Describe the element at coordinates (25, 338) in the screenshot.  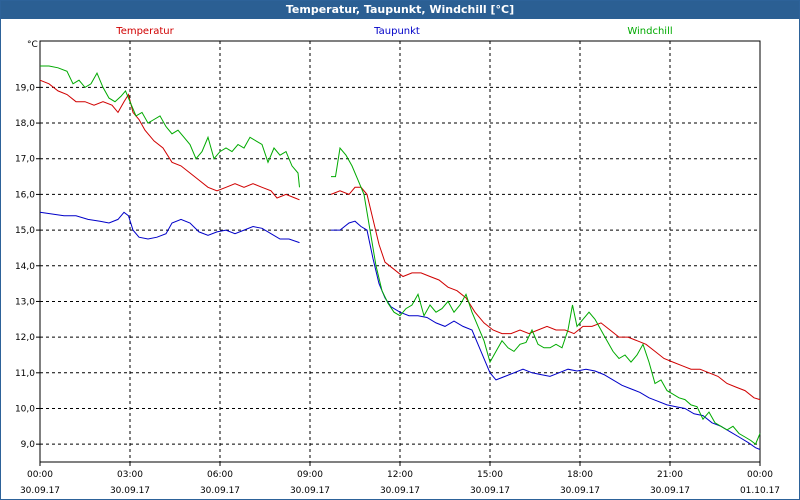
I see `y-tick-label: 12,0` at that location.